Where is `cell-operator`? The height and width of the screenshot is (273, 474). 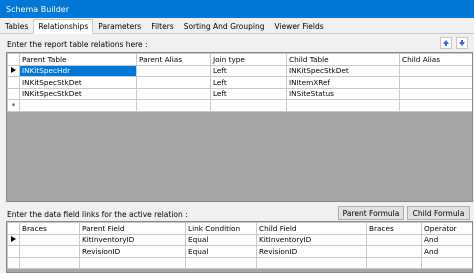 cell-operator is located at coordinates (446, 262).